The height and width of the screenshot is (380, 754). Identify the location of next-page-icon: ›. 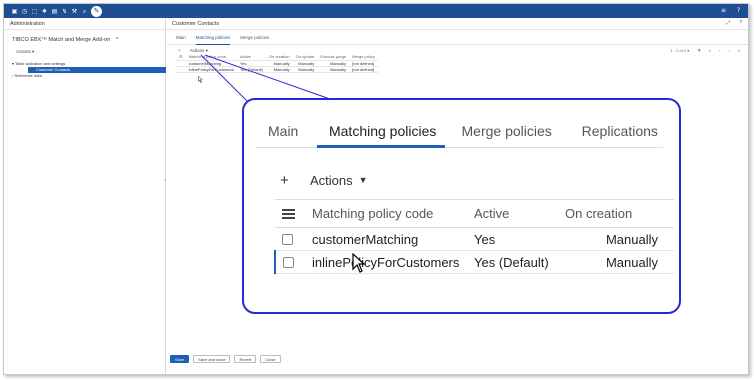
(728, 50).